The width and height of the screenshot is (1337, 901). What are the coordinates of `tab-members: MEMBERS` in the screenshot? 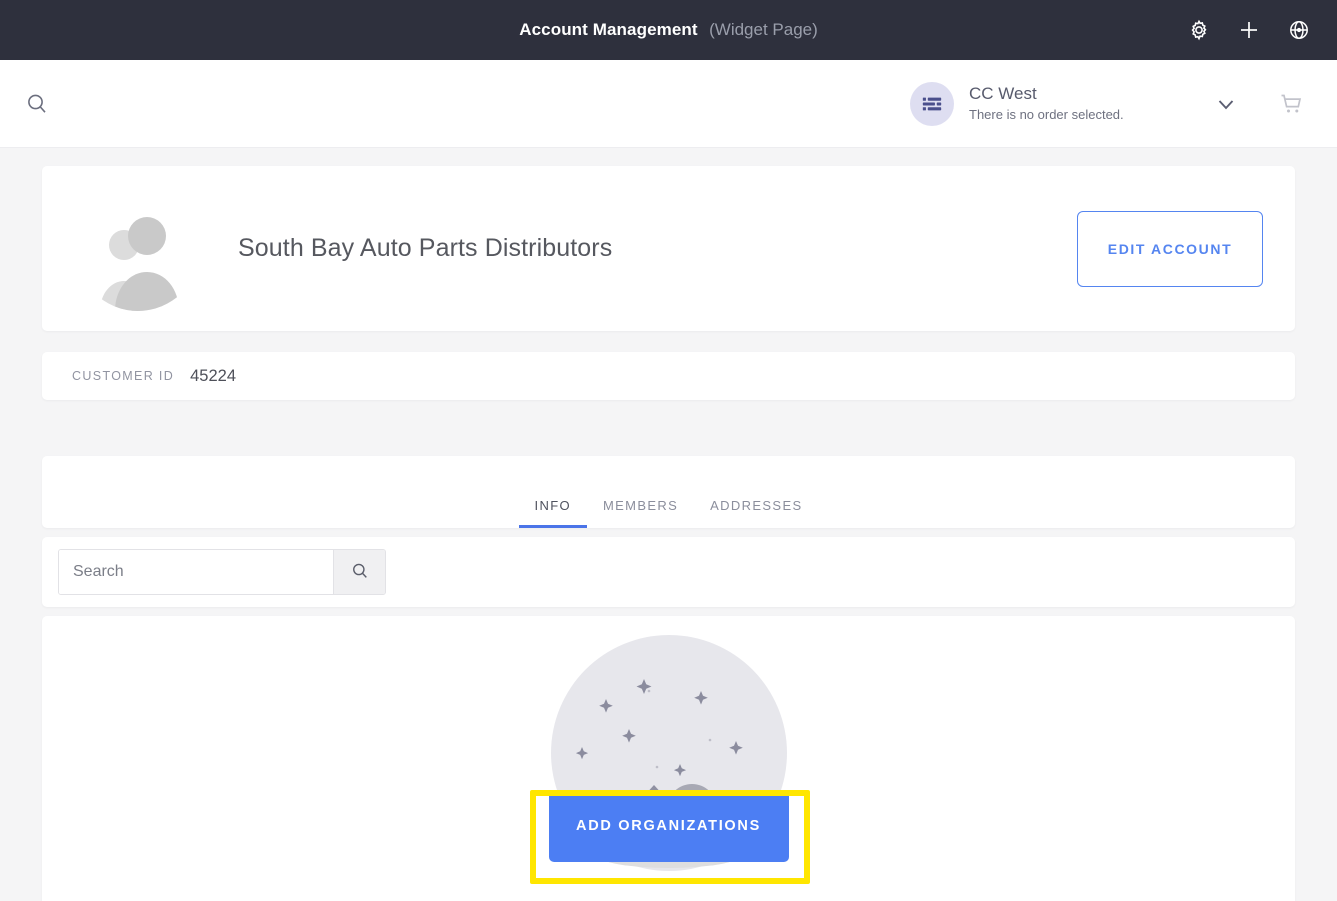 It's located at (640, 513).